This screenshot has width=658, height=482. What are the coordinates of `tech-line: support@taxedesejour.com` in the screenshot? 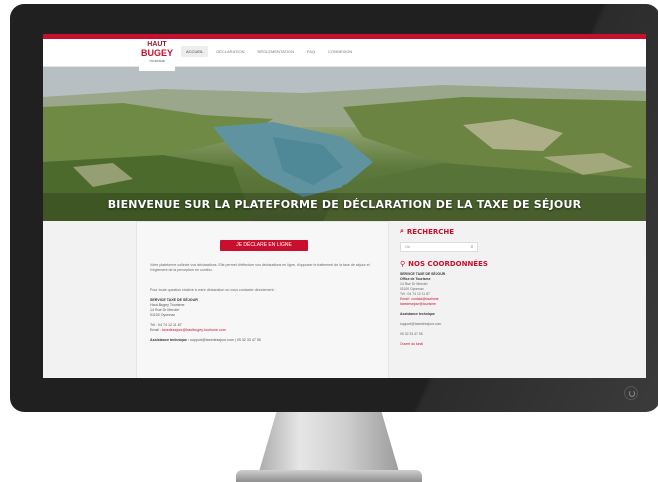 It's located at (421, 324).